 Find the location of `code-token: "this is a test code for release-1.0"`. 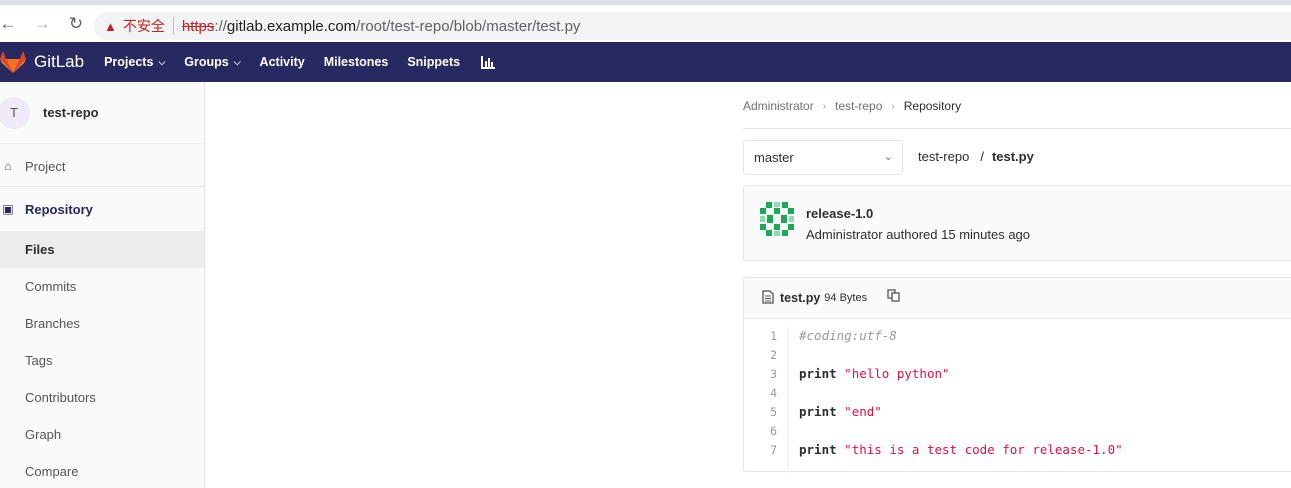

code-token: "this is a test code for release-1.0" is located at coordinates (983, 449).